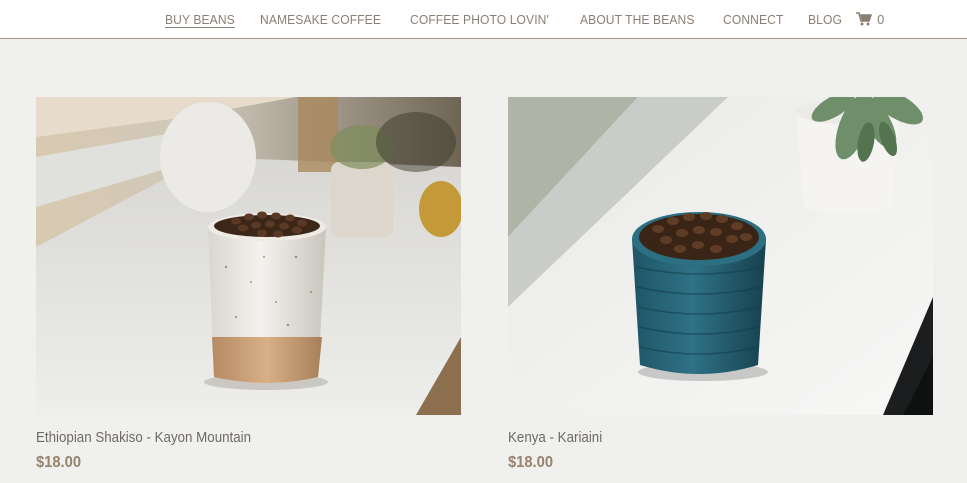 The height and width of the screenshot is (483, 967). Describe the element at coordinates (320, 19) in the screenshot. I see `nav-namesake-coffee: NAMESAKE COFFEE` at that location.